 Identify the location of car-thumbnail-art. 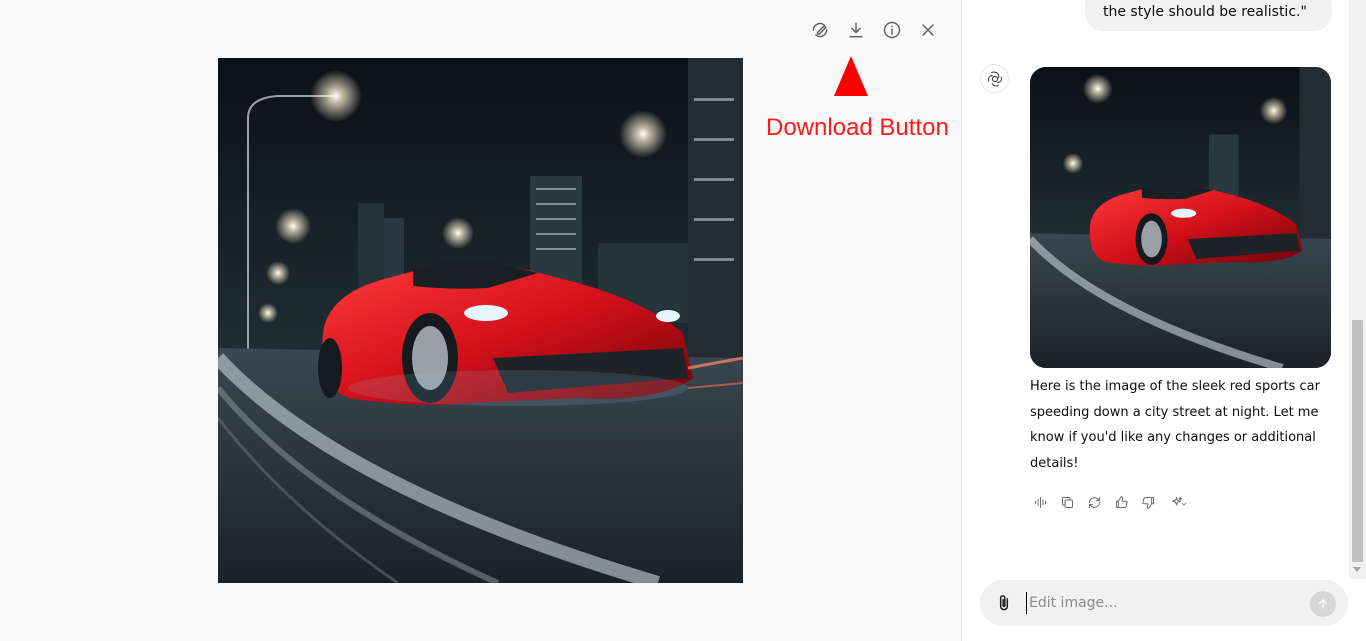
(1180, 217).